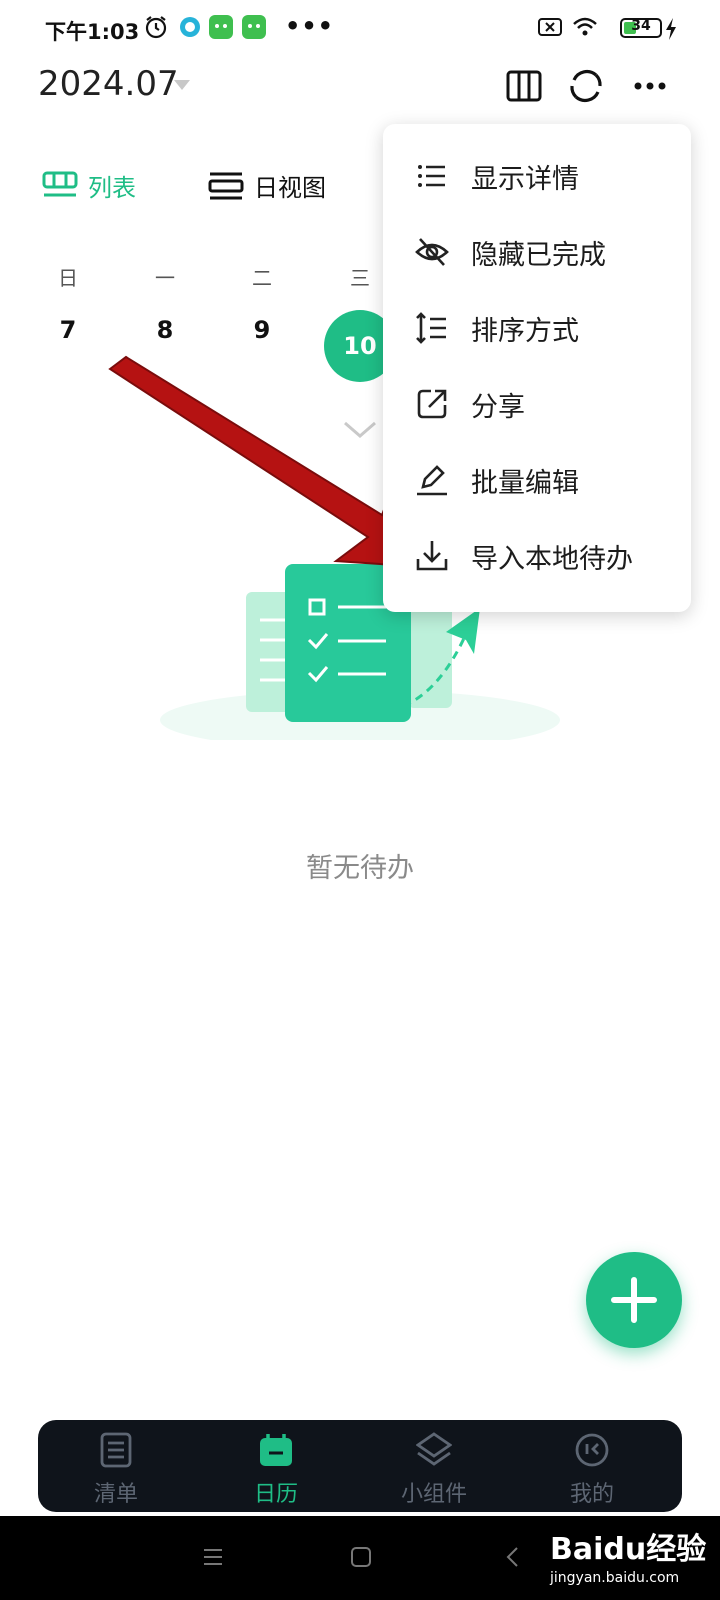 This screenshot has height=1600, width=720. I want to click on status-time: 下午1:03, so click(92, 32).